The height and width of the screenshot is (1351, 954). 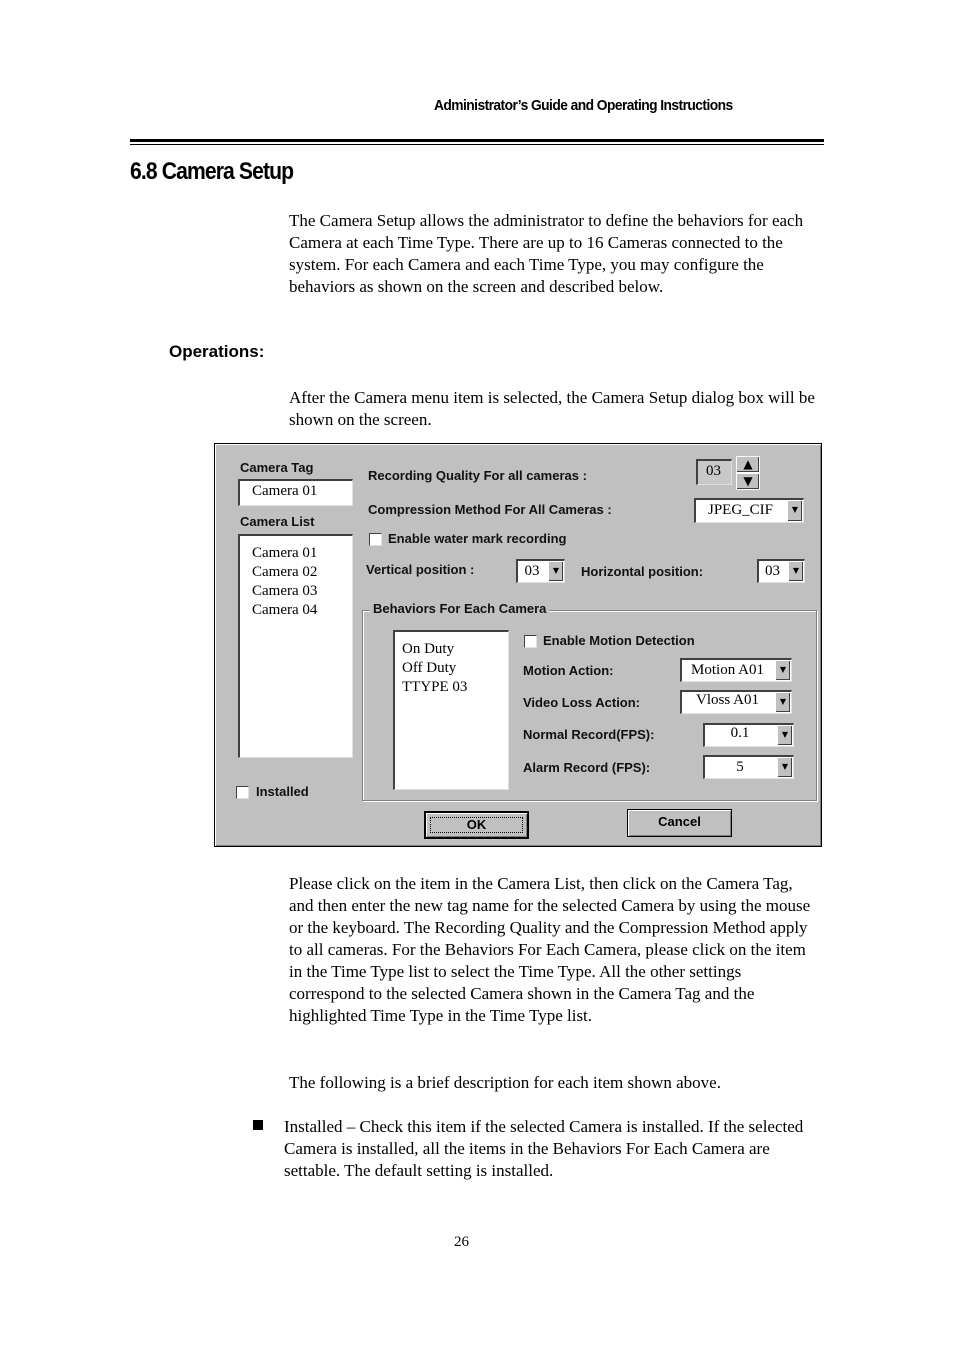 What do you see at coordinates (296, 591) in the screenshot?
I see `camera-list-item: Camera 03` at bounding box center [296, 591].